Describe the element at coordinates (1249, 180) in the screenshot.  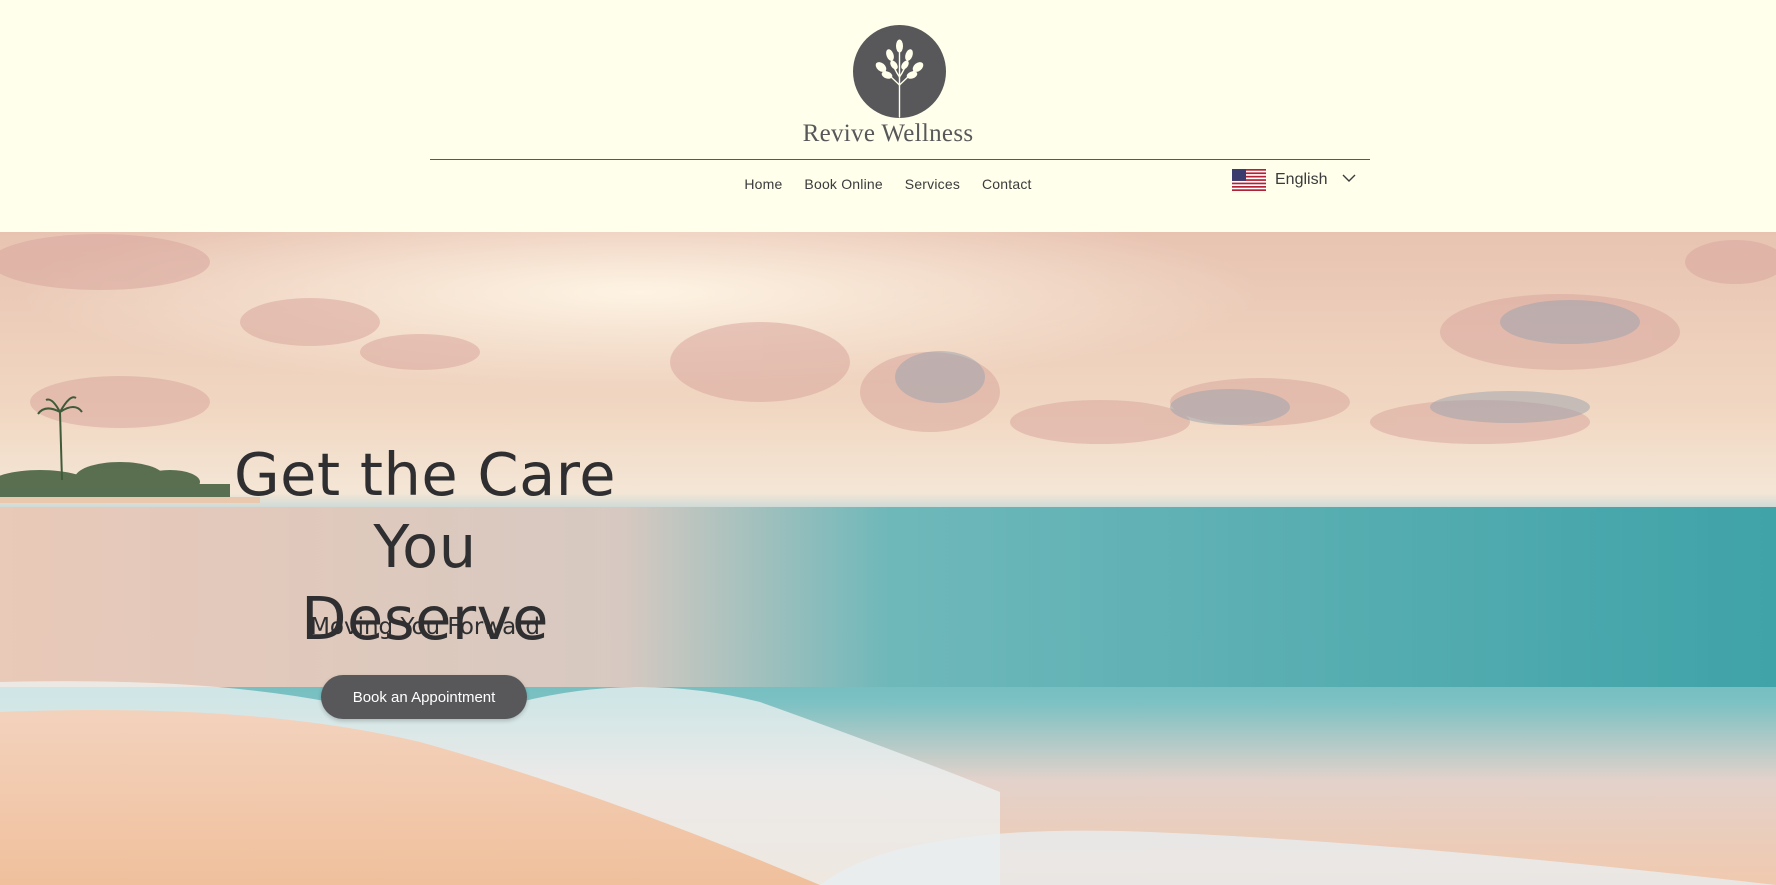
I see `us-flag-icon` at that location.